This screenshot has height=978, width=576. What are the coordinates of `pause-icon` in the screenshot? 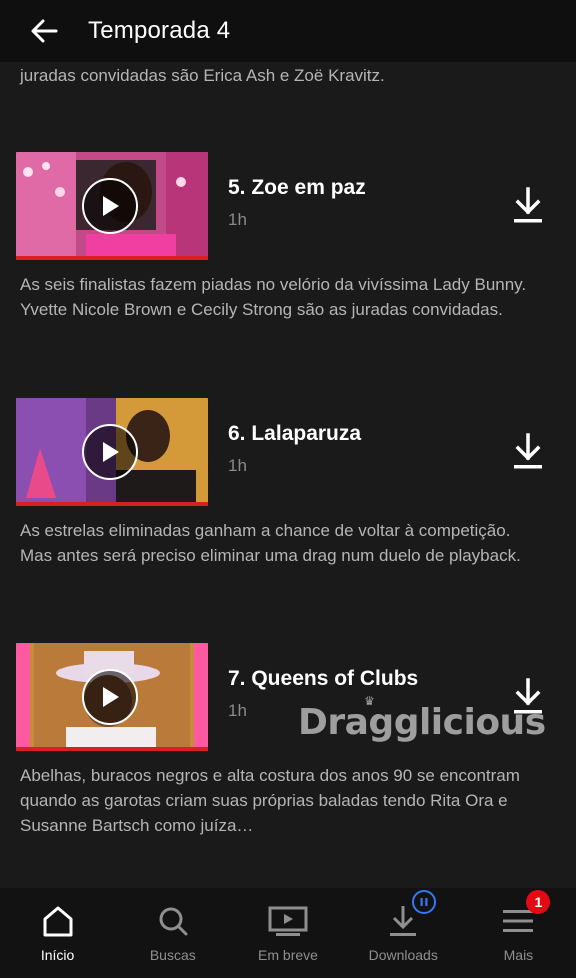 It's located at (424, 902).